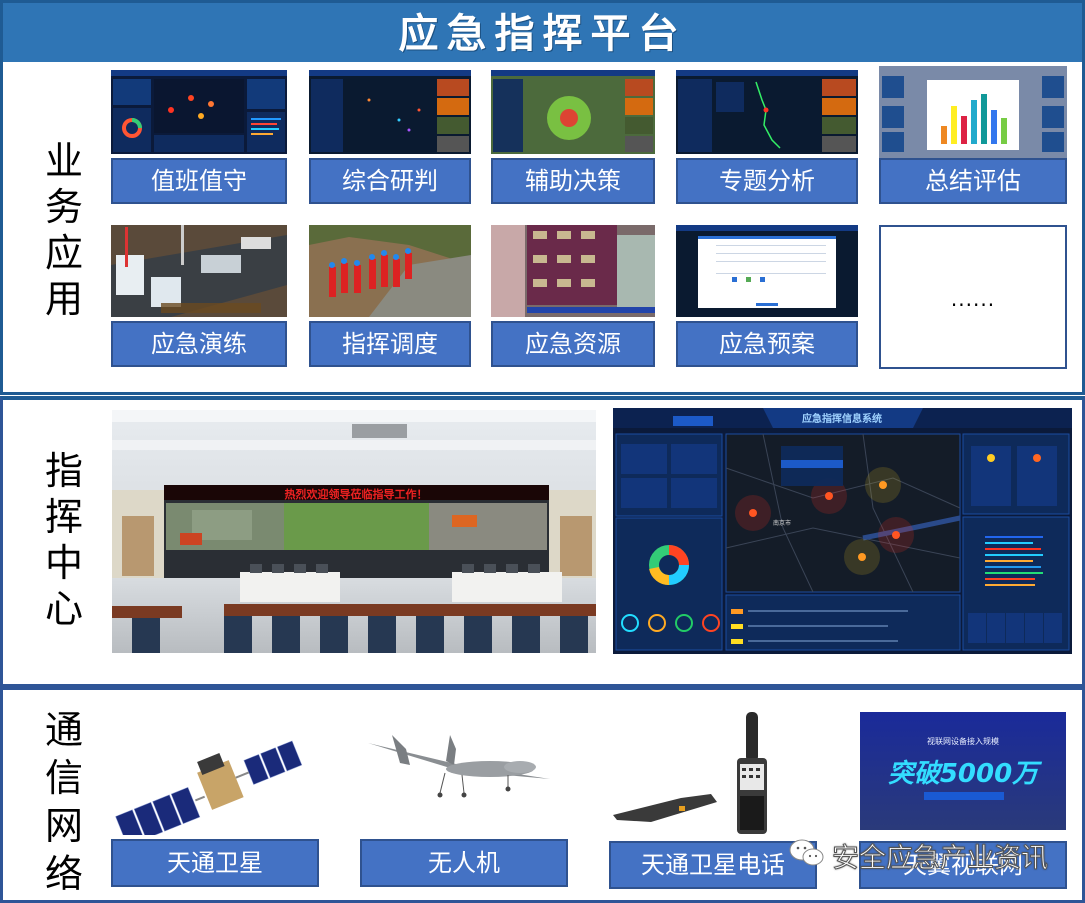 This screenshot has height=903, width=1085. Describe the element at coordinates (63, 563) in the screenshot. I see `label-char: 中` at that location.